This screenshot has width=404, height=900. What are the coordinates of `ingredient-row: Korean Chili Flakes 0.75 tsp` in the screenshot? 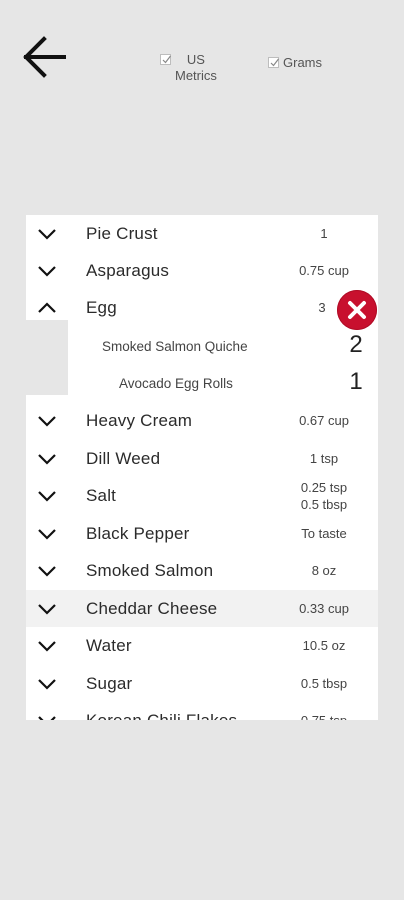 It's located at (202, 711).